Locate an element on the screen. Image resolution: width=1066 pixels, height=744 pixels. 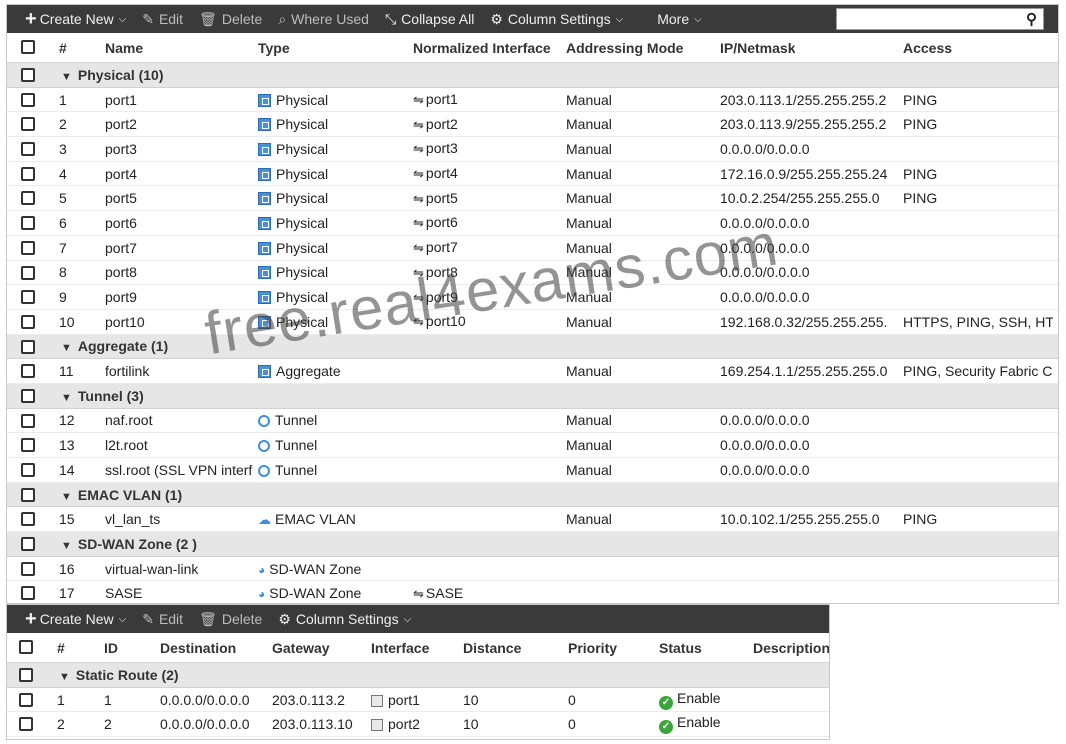
distance: 10 is located at coordinates (471, 724).